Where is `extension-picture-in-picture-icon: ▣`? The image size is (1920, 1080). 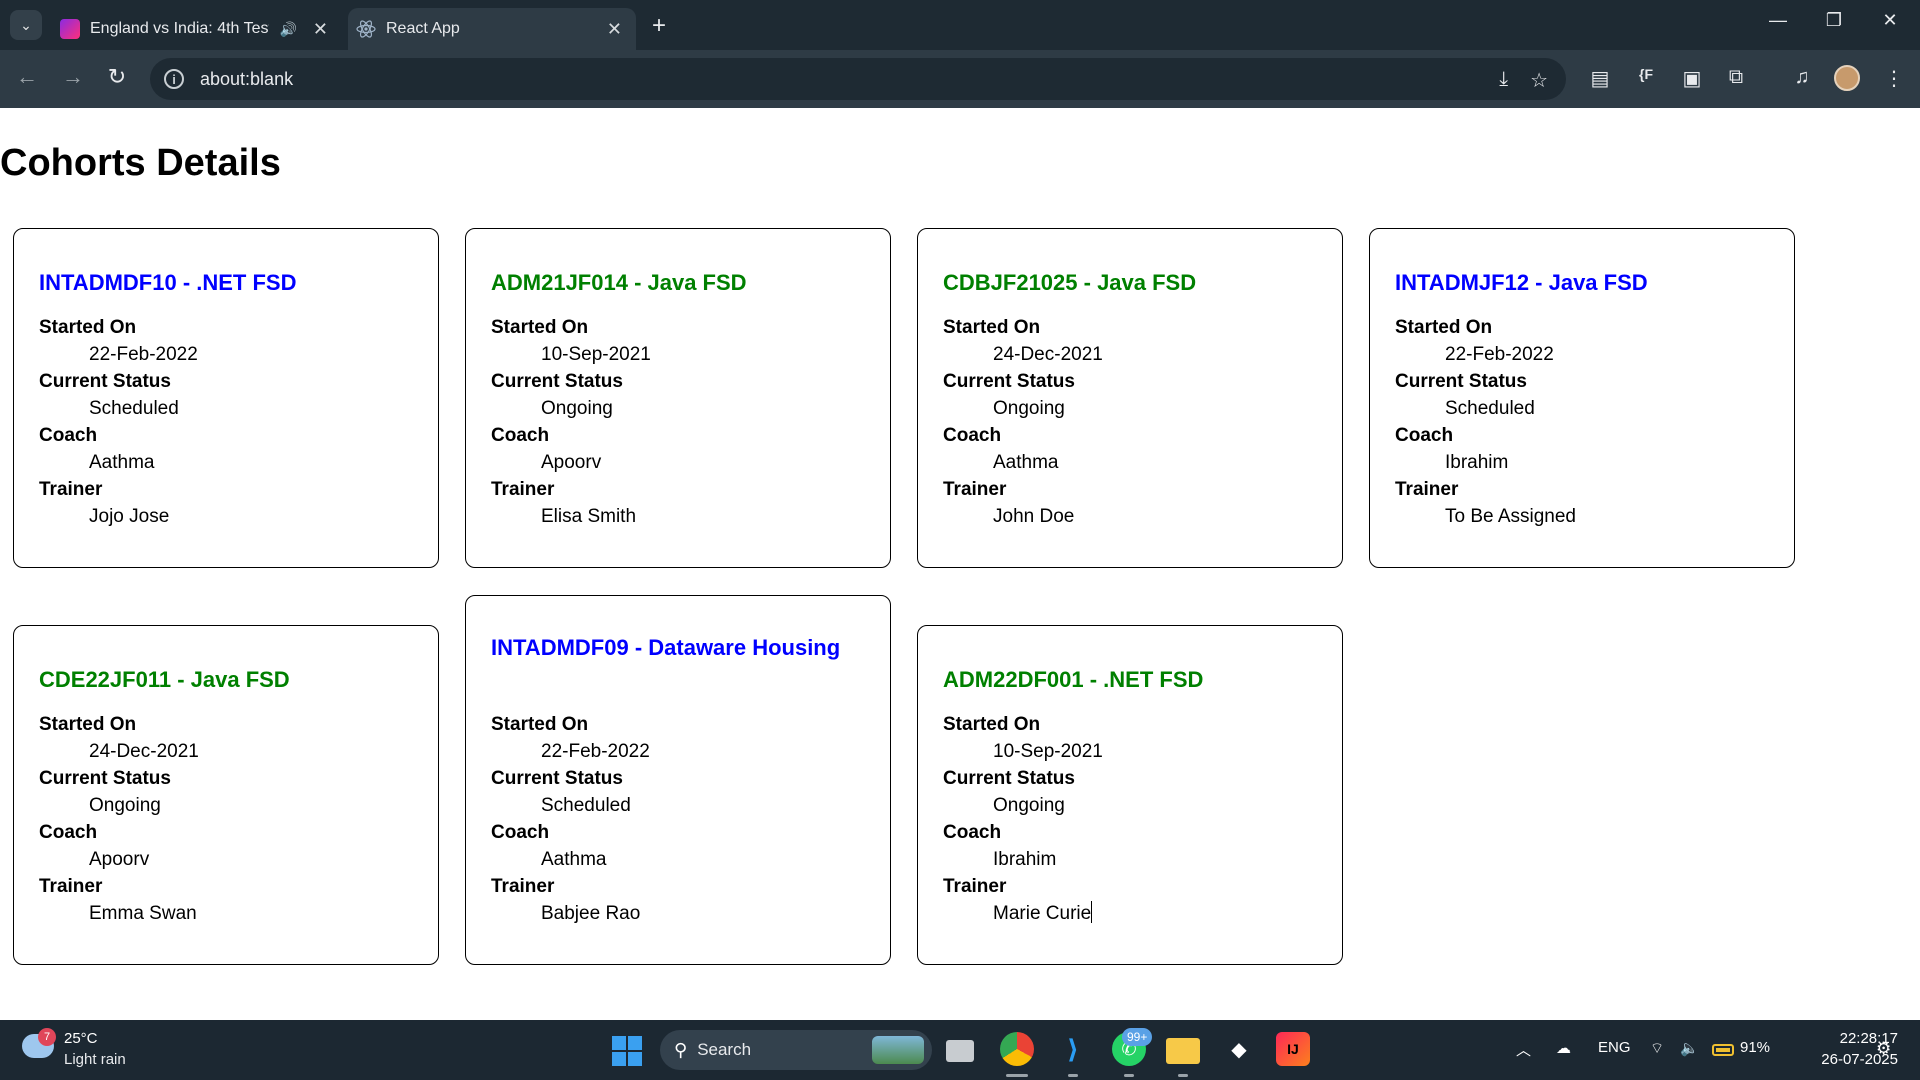 extension-picture-in-picture-icon: ▣ is located at coordinates (1692, 78).